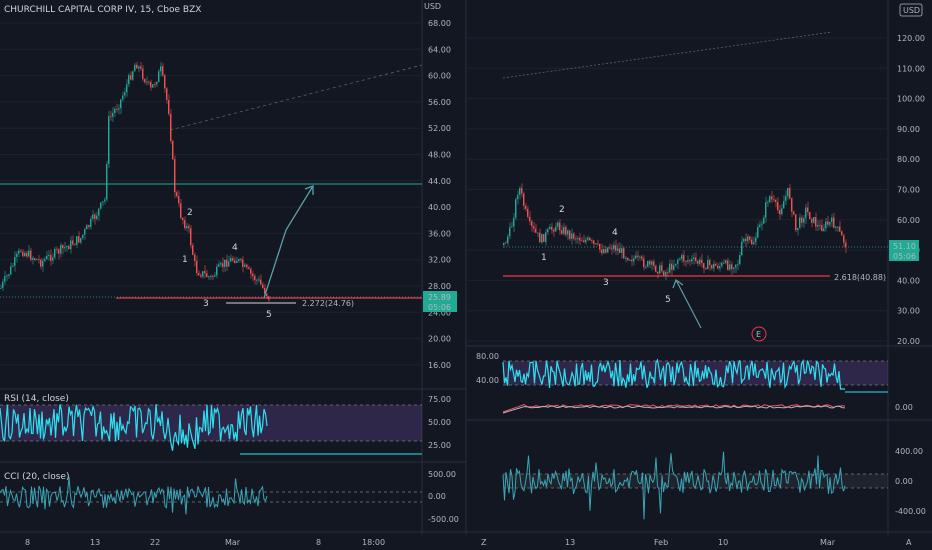 This screenshot has width=932, height=550. What do you see at coordinates (828, 542) in the screenshot?
I see `right-x-tick-mar: Mar` at bounding box center [828, 542].